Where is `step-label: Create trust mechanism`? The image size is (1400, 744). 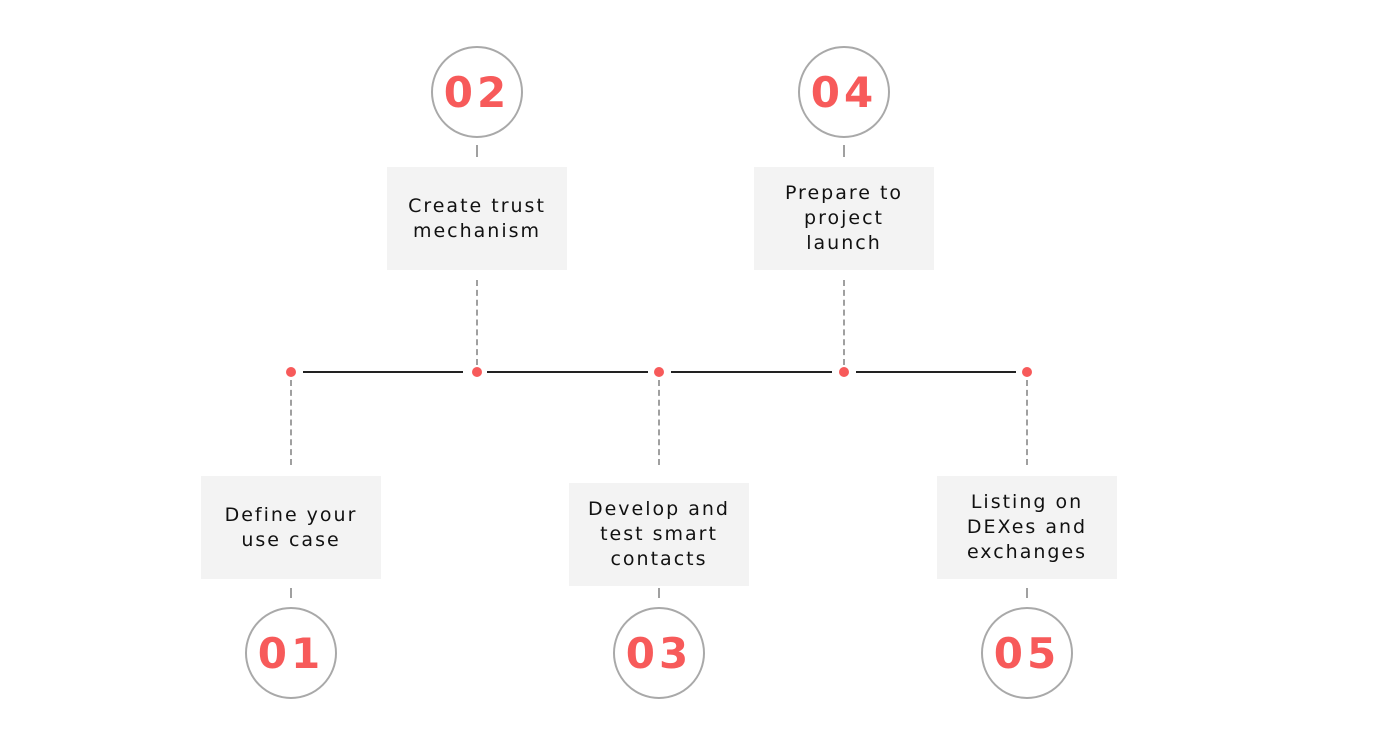
step-label: Create trust mechanism is located at coordinates (477, 218).